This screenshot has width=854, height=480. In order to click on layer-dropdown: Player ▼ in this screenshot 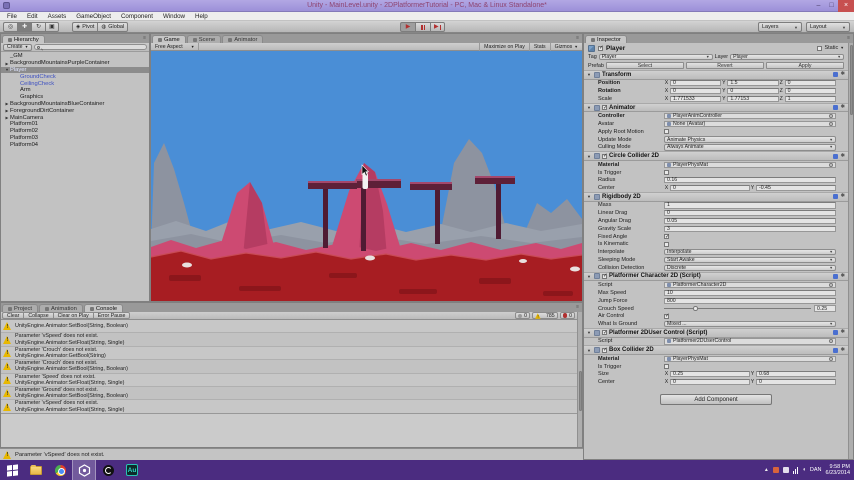, I will do `click(787, 57)`.